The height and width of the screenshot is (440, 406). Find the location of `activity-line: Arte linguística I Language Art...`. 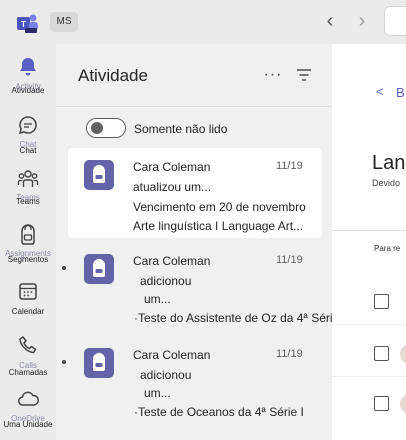

activity-line: Arte linguística I Language Art... is located at coordinates (218, 226).